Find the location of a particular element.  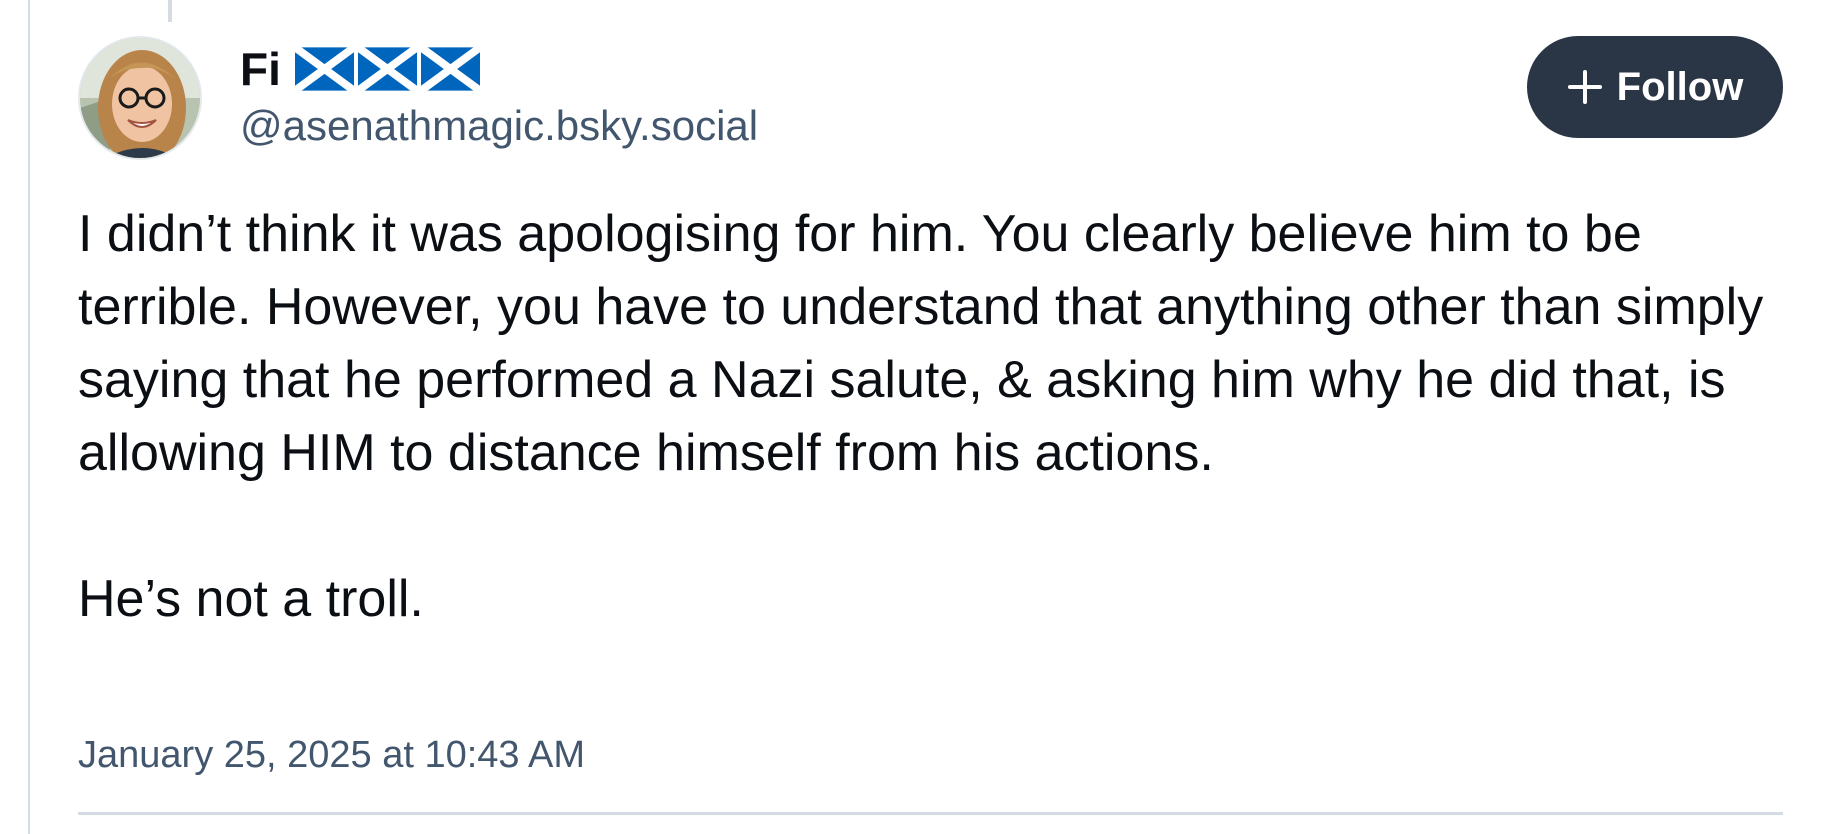

author-block: Fi @asenathmagic.bsky.social is located at coordinates (499, 95).